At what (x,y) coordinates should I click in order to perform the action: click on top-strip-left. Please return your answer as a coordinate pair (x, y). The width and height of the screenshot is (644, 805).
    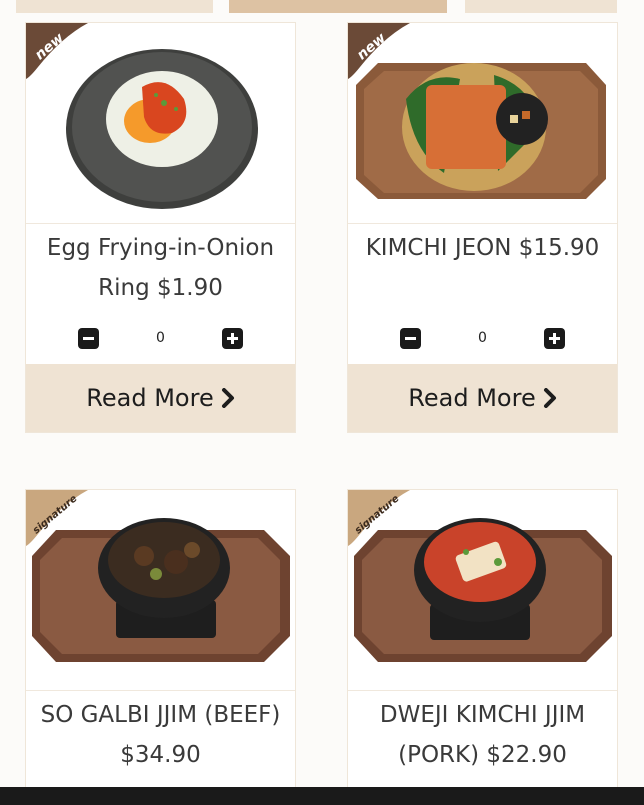
    Looking at the image, I should click on (114, 6).